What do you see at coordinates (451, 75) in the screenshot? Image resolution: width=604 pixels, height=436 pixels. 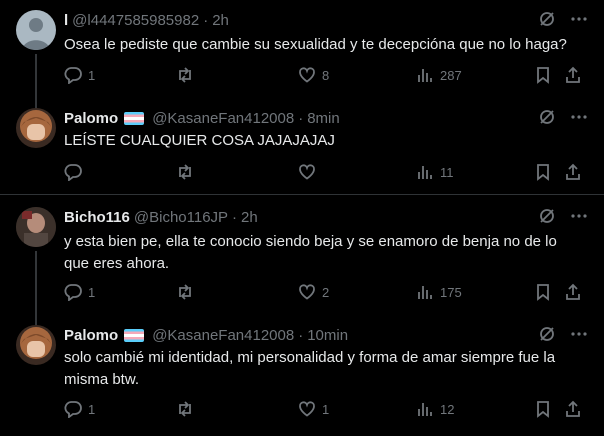 I see `views-count: 287` at bounding box center [451, 75].